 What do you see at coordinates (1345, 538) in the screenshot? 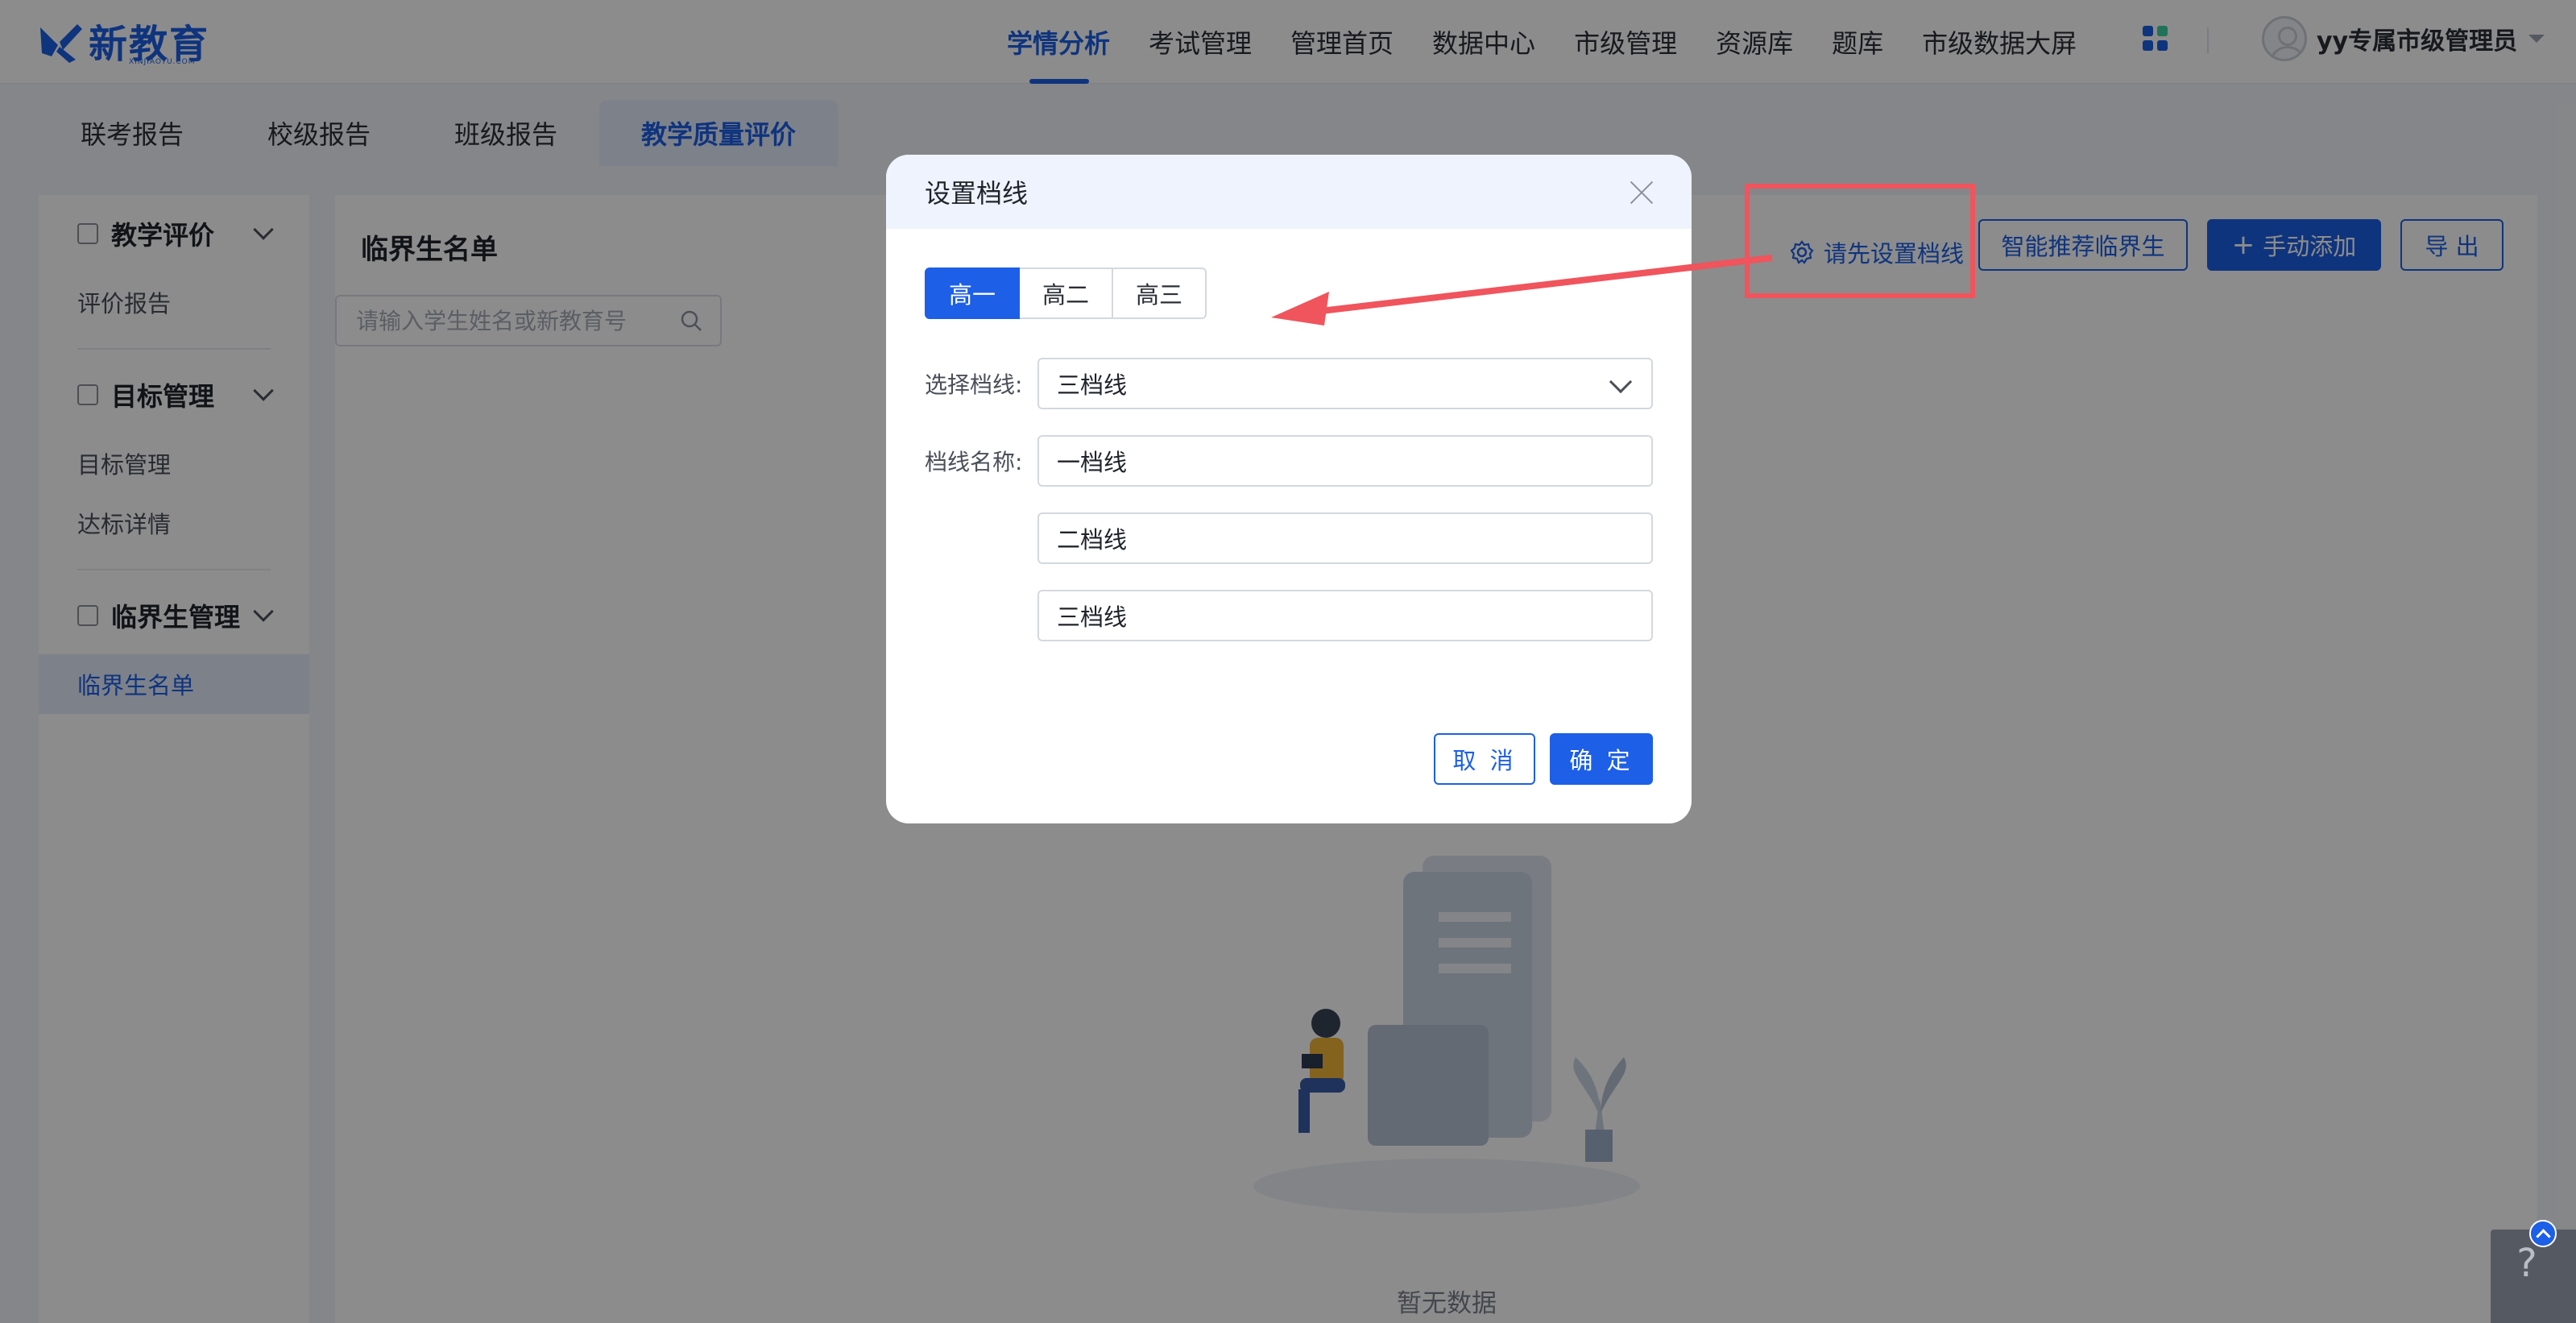
I see `line-name-input-2: 二档线` at bounding box center [1345, 538].